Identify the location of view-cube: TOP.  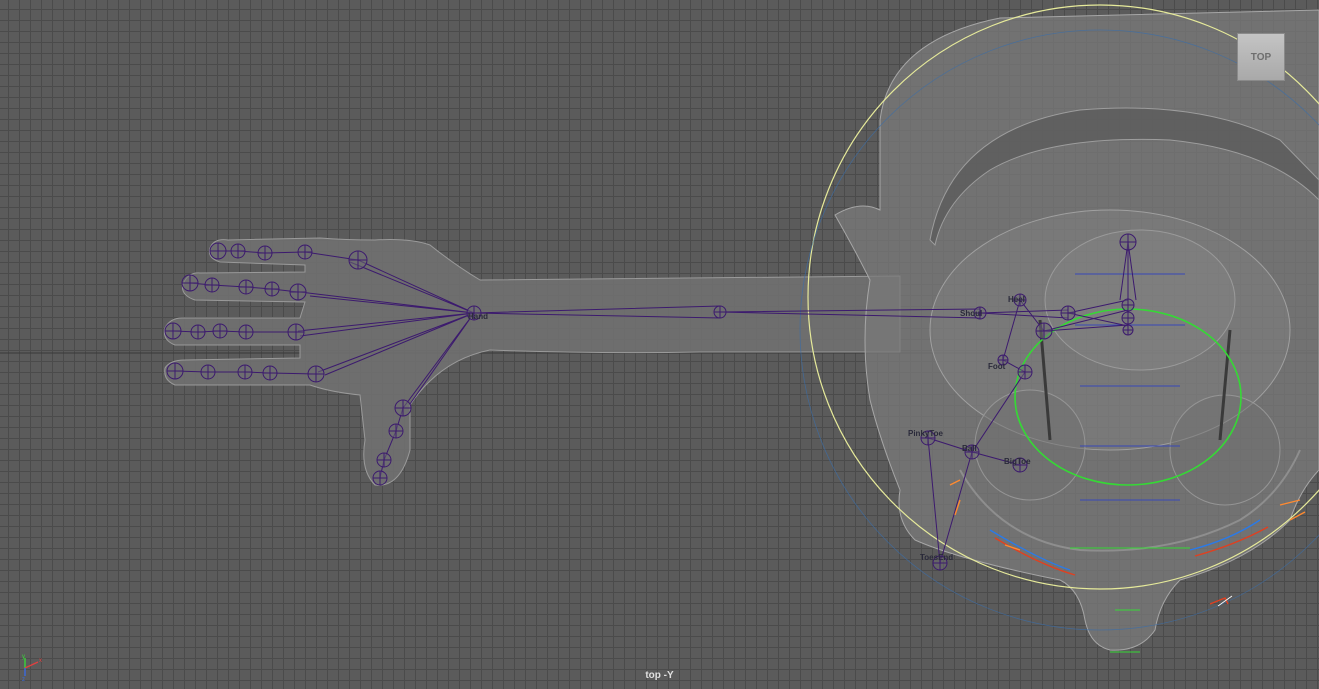
(1261, 57).